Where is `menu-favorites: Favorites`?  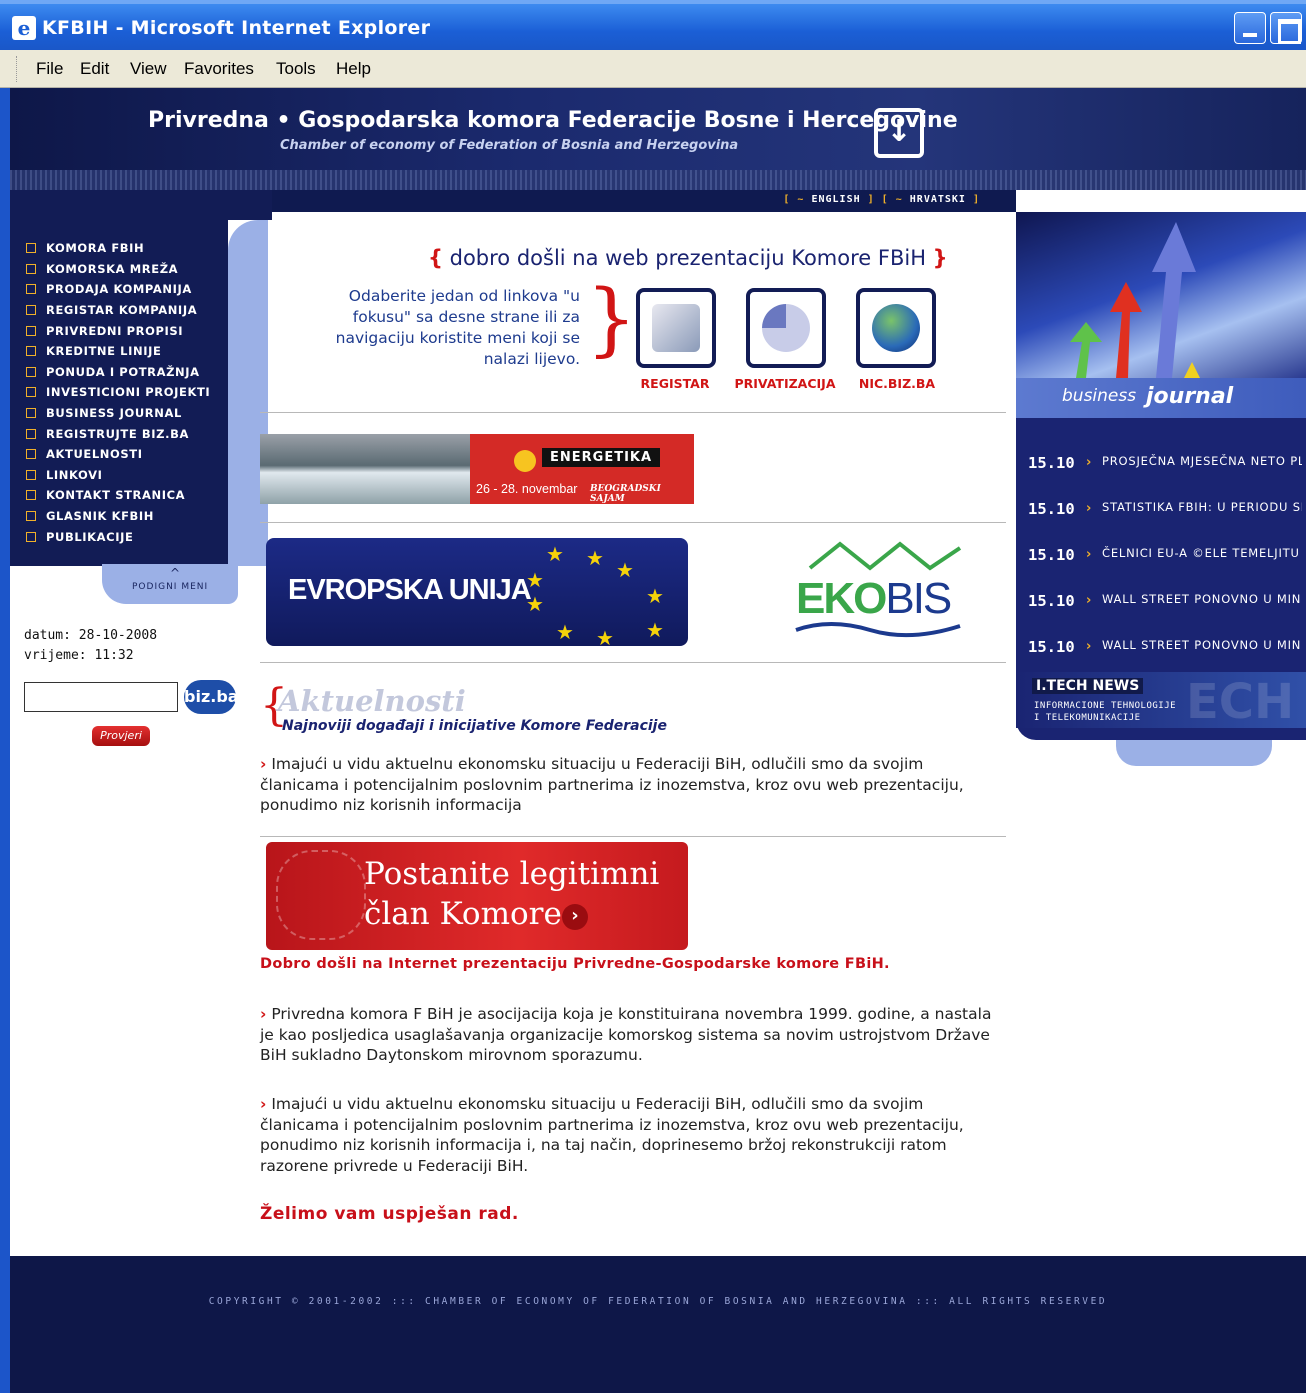
menu-favorites: Favorites is located at coordinates (219, 69).